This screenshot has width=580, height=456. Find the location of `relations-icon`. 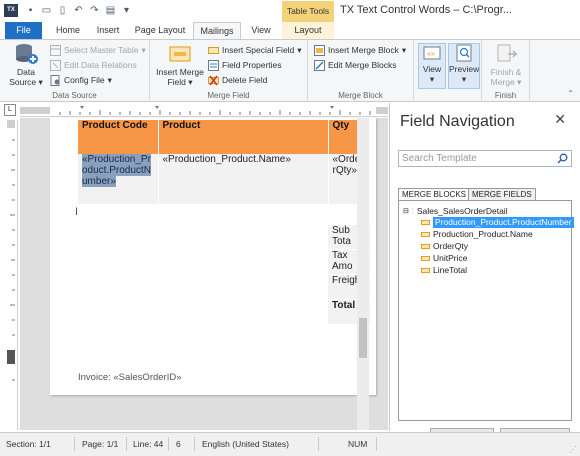

relations-icon is located at coordinates (55, 65).